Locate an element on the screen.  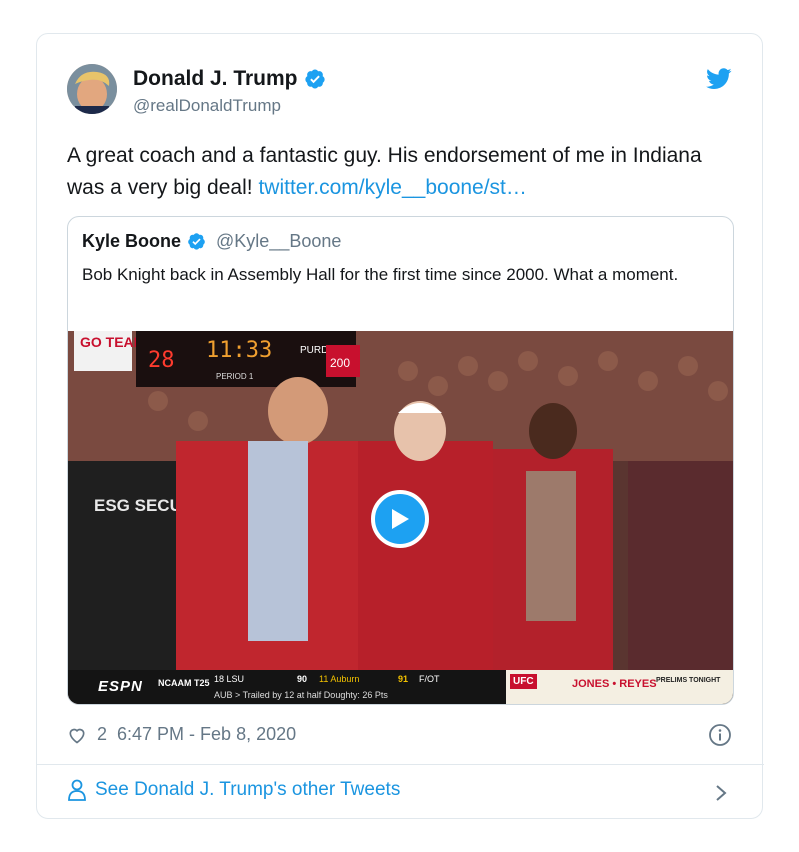
tweet-meta: 2 6:47 PM - Feb 8, 2020 is located at coordinates (181, 734).